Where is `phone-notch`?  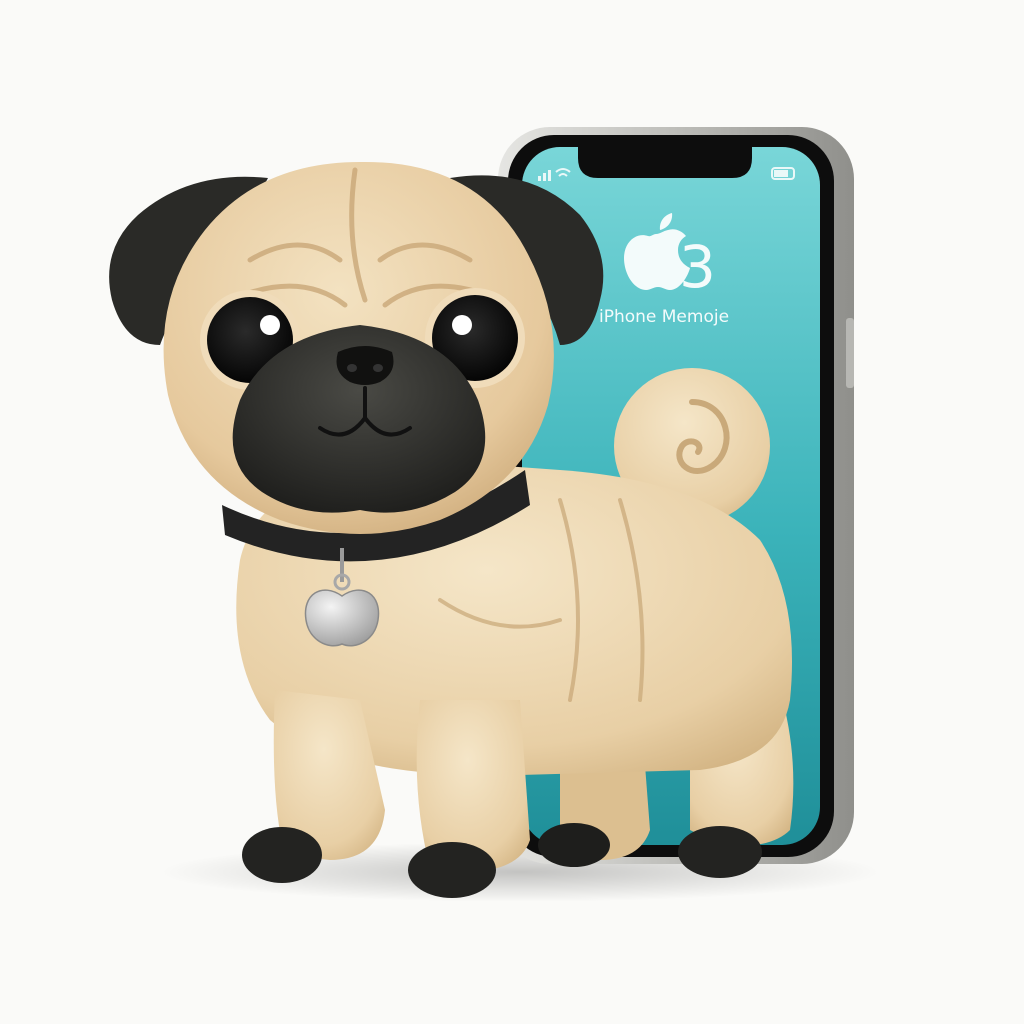
phone-notch is located at coordinates (665, 162).